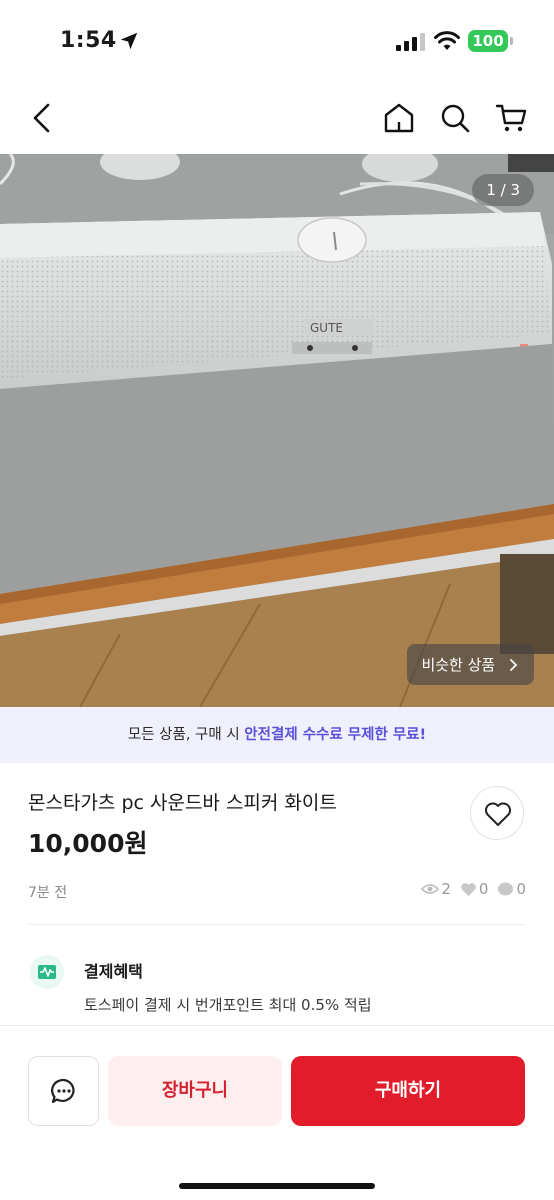 The height and width of the screenshot is (1200, 554). I want to click on status-time: 1:54, so click(88, 40).